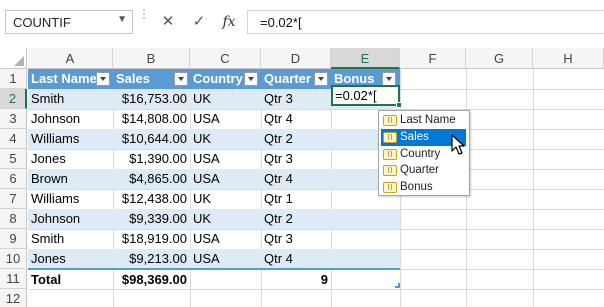 The height and width of the screenshot is (307, 604). What do you see at coordinates (151, 159) in the screenshot?
I see `table-cell: $1,390.00` at bounding box center [151, 159].